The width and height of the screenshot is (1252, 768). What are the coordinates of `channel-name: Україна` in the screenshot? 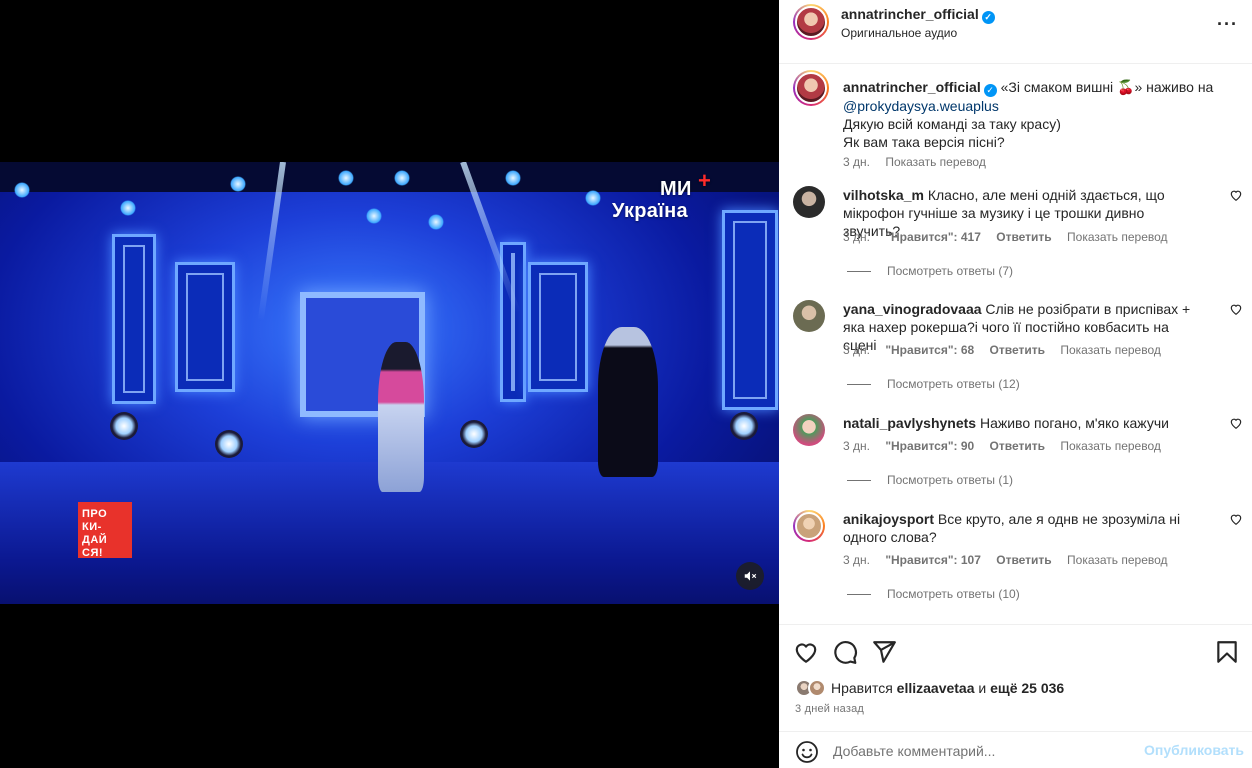 It's located at (650, 211).